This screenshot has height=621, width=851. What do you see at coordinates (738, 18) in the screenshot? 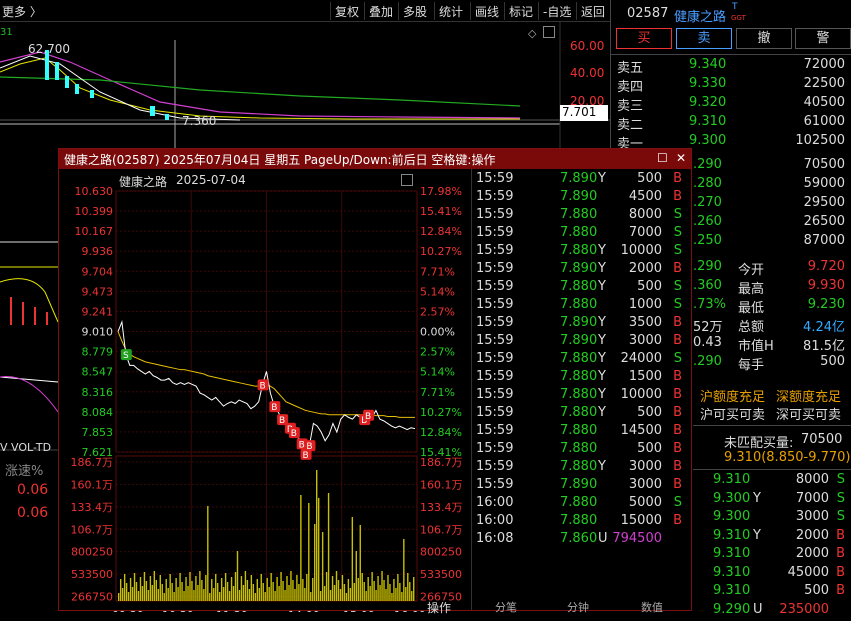
I see `ggt-badge: GGT` at bounding box center [738, 18].